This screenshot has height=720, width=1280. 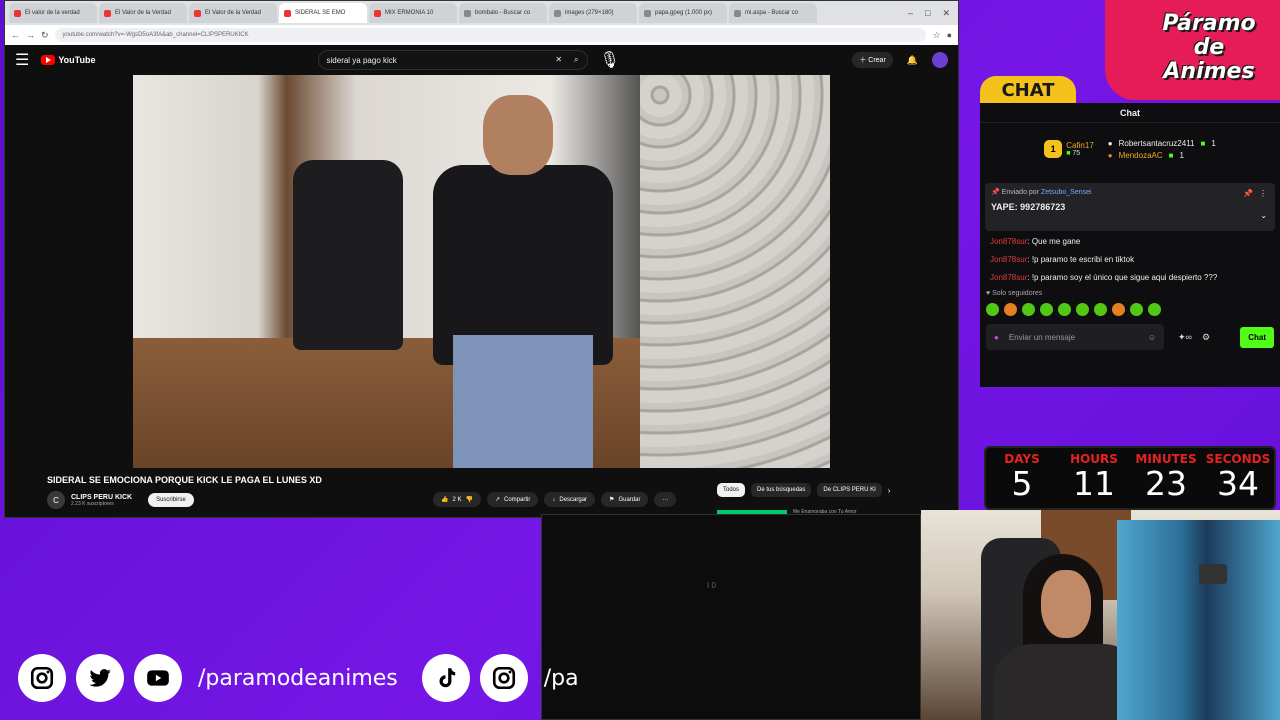 I want to click on pinned-by-user: Zetsubo_Sensei, so click(x=1066, y=192).